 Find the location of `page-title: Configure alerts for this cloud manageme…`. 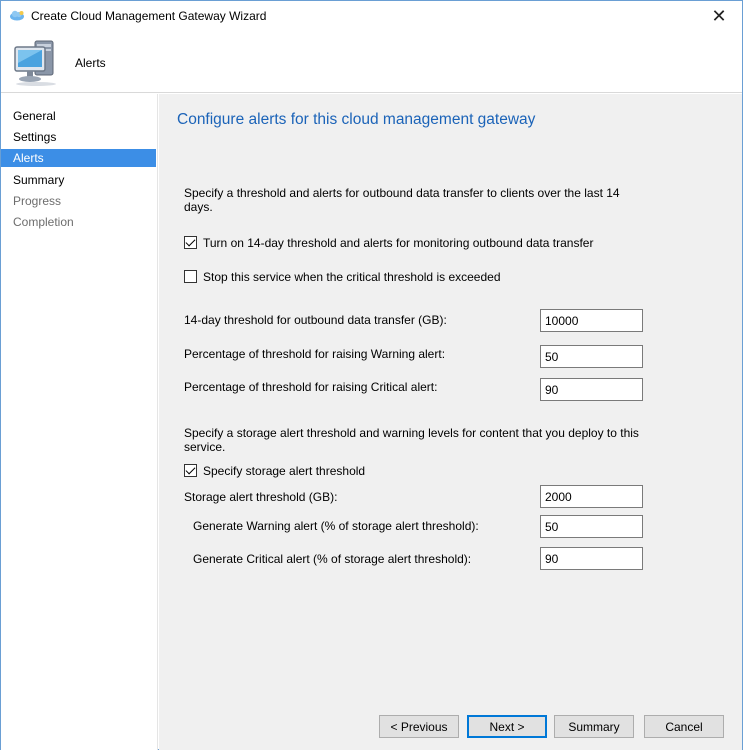

page-title: Configure alerts for this cloud manageme… is located at coordinates (356, 119).